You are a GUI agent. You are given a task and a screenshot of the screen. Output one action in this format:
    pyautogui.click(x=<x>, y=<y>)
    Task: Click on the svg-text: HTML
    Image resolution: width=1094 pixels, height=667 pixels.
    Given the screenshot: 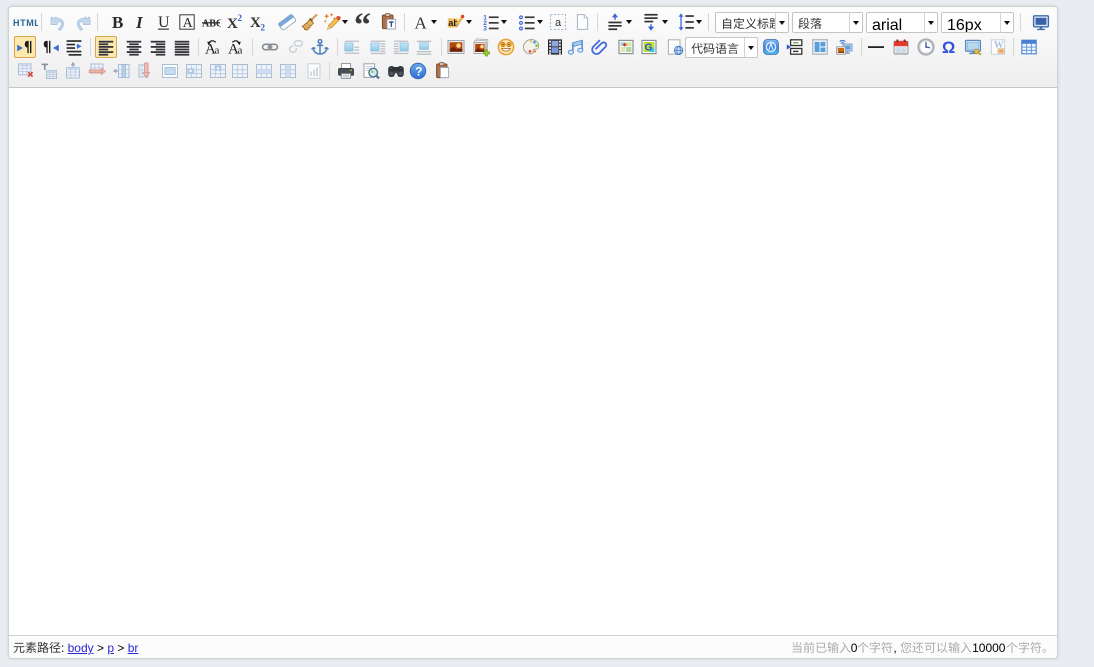 What is the action you would take?
    pyautogui.click(x=25, y=23)
    